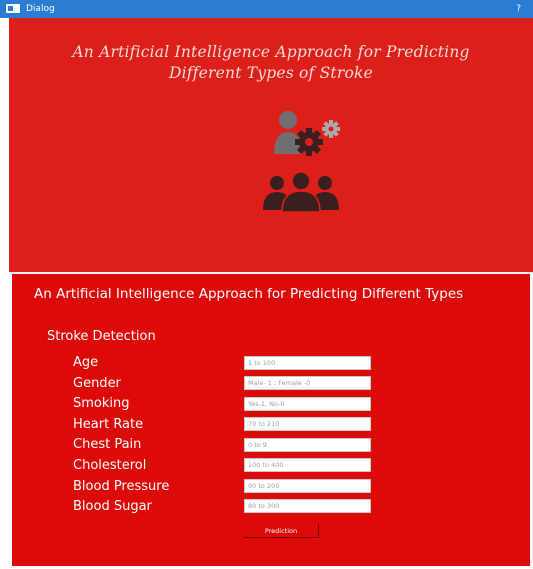 The image size is (533, 569). Describe the element at coordinates (307, 486) in the screenshot. I see `blood-pressure-input` at that location.